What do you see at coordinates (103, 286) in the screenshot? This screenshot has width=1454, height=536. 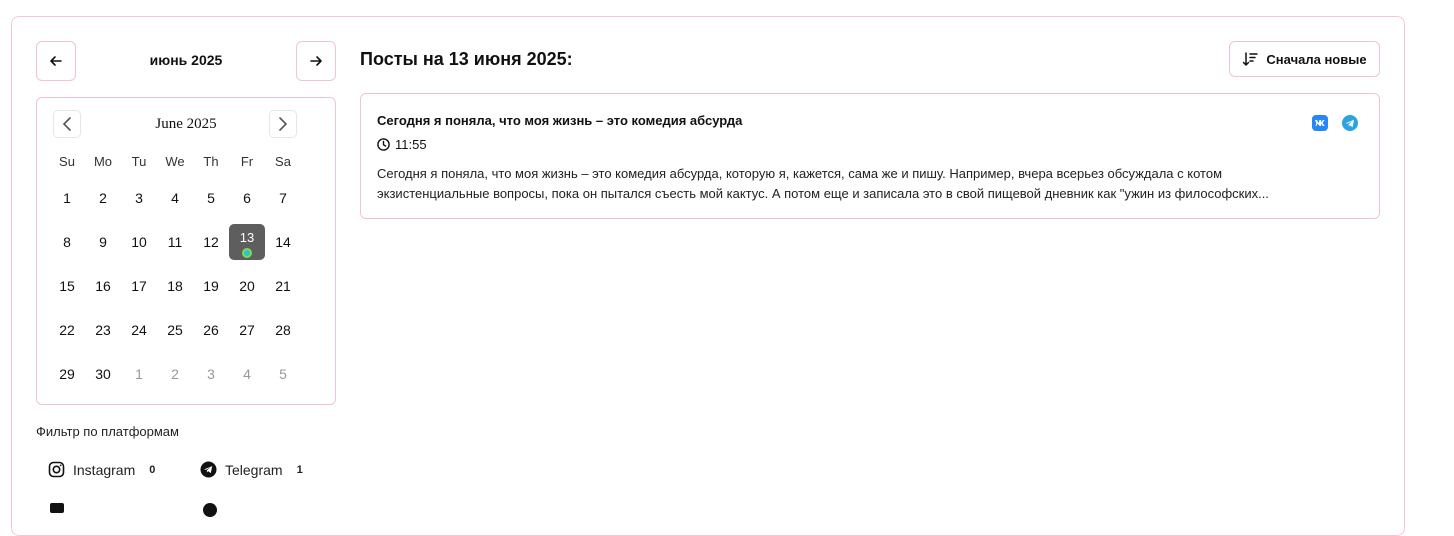 I see `calendar-day: 16` at bounding box center [103, 286].